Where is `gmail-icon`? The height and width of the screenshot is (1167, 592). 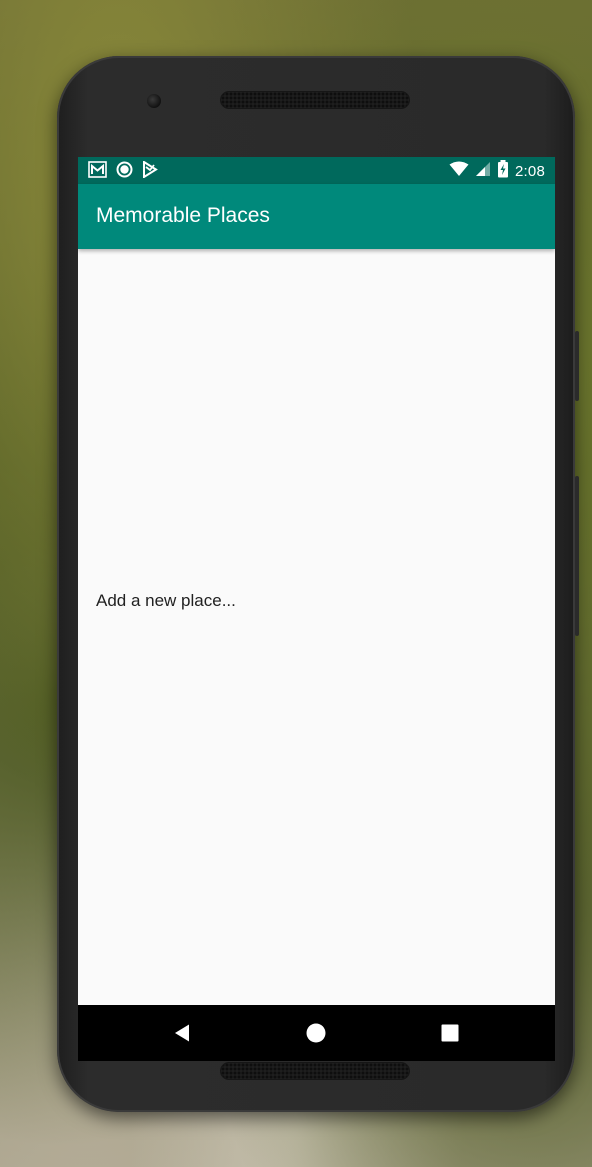 gmail-icon is located at coordinates (97, 172).